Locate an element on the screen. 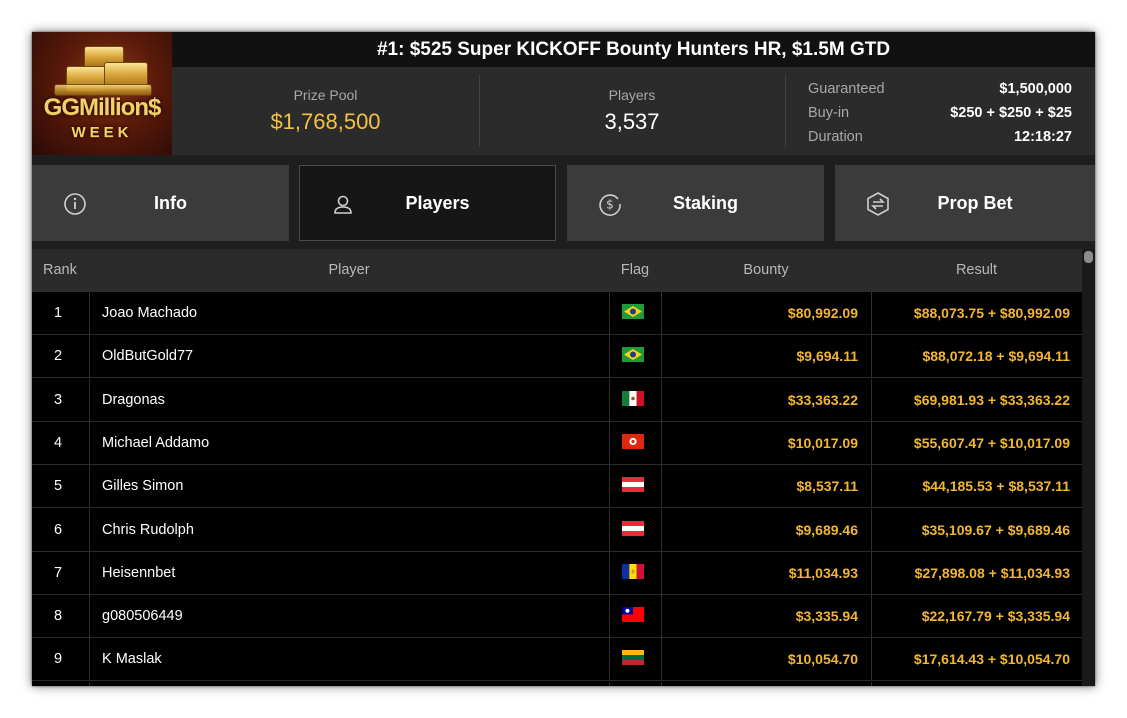  tab-info: Info is located at coordinates (160, 203).